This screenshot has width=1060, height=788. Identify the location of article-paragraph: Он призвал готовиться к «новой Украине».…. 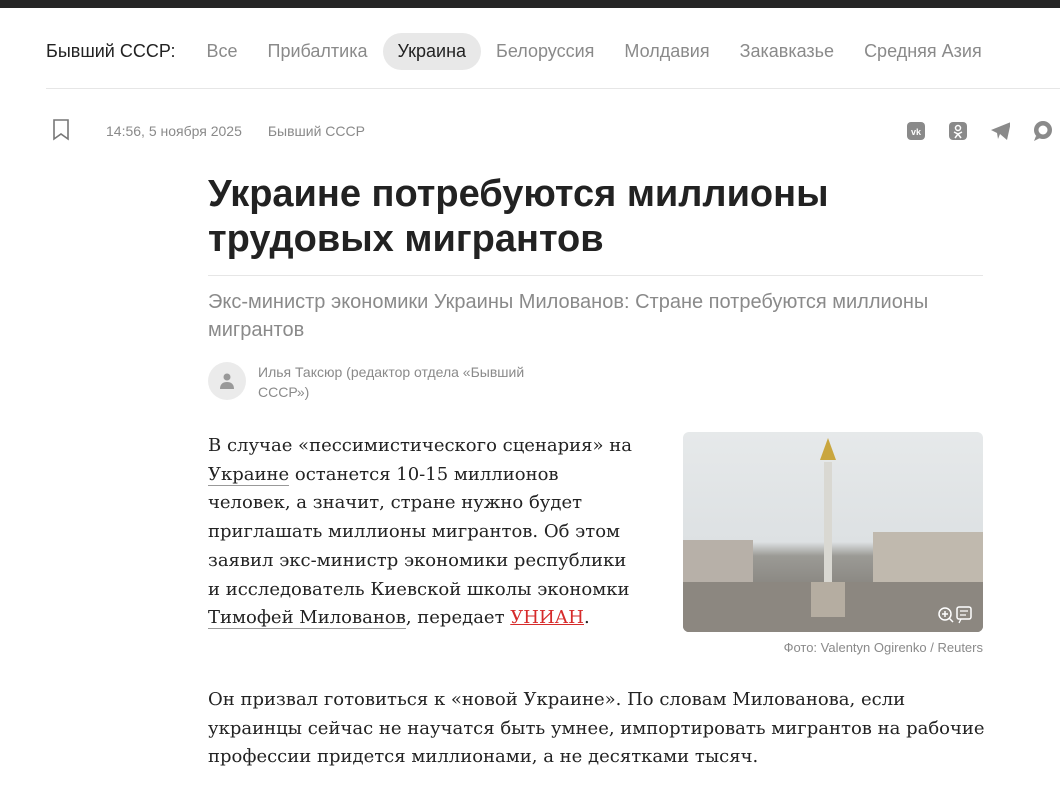
(596, 728).